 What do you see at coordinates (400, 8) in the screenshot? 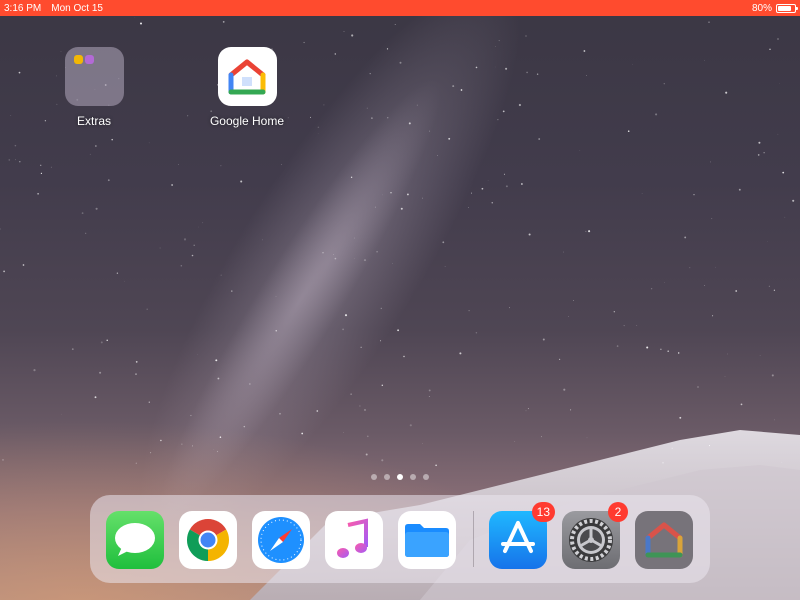
I see `status-bar: 3:16 PM Mon Oct 15 80%` at bounding box center [400, 8].